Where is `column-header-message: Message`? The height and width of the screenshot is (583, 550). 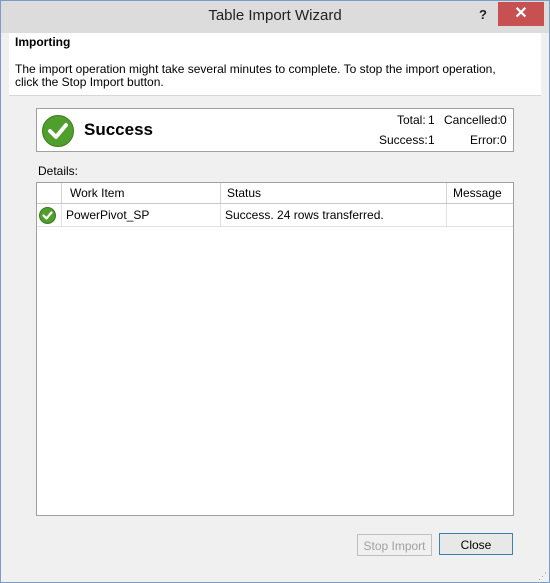 column-header-message: Message is located at coordinates (483, 193).